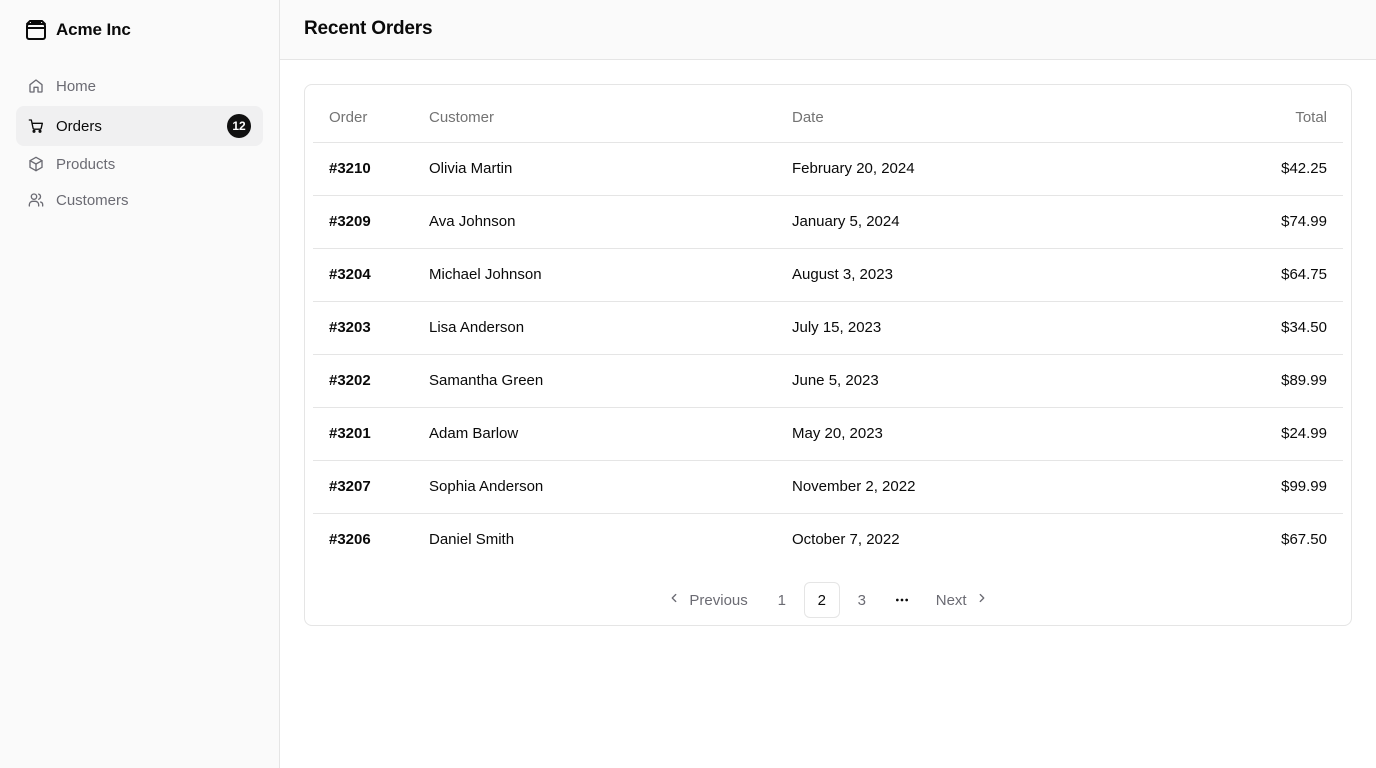 The width and height of the screenshot is (1376, 768). I want to click on order-id: #3209, so click(371, 222).